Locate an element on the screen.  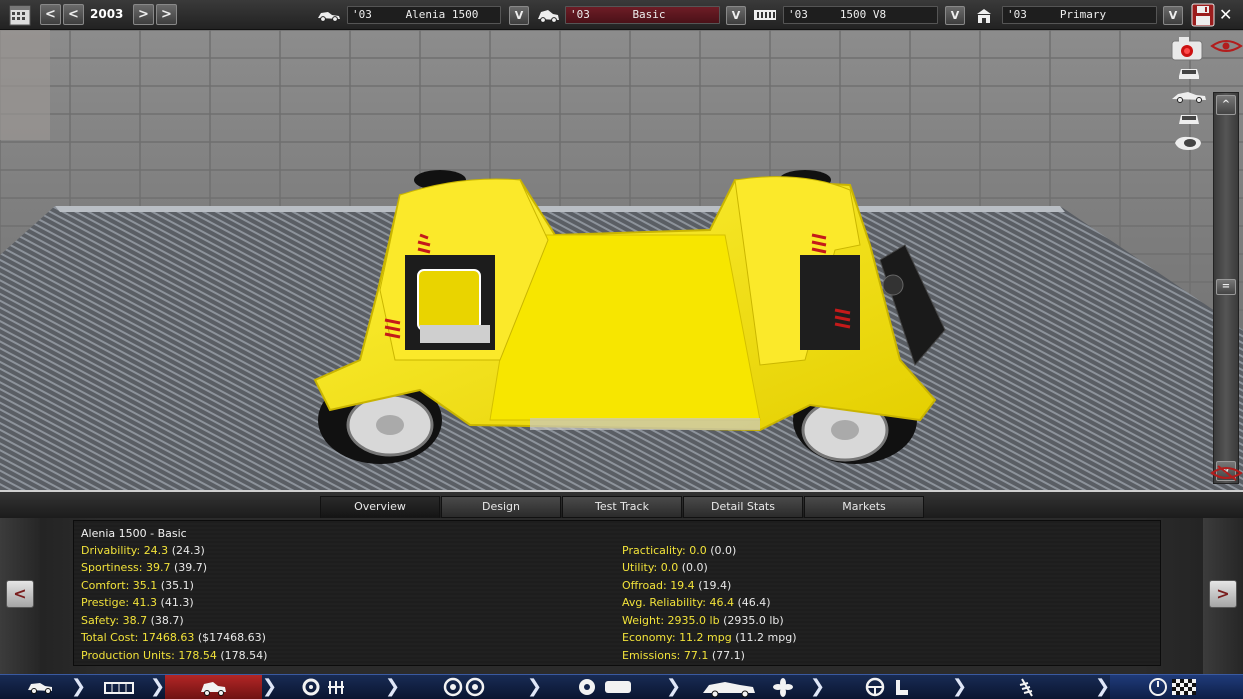
zoom-thumb: = is located at coordinates (1226, 287).